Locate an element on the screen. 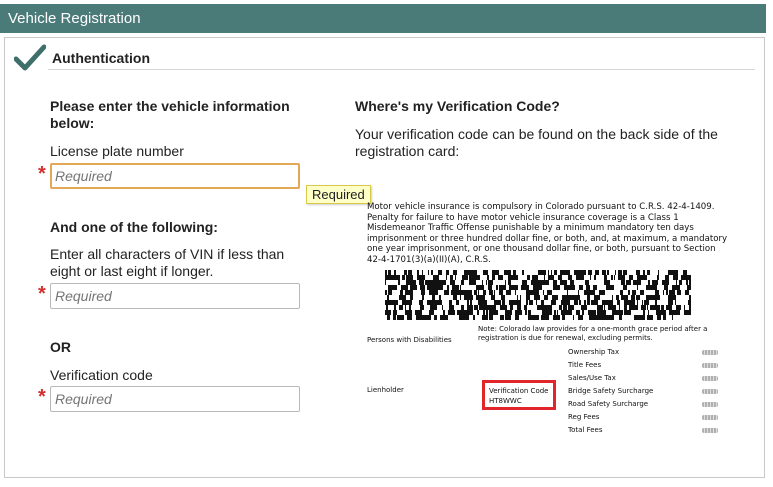  fee-total-fees: Total Fees is located at coordinates (585, 430).